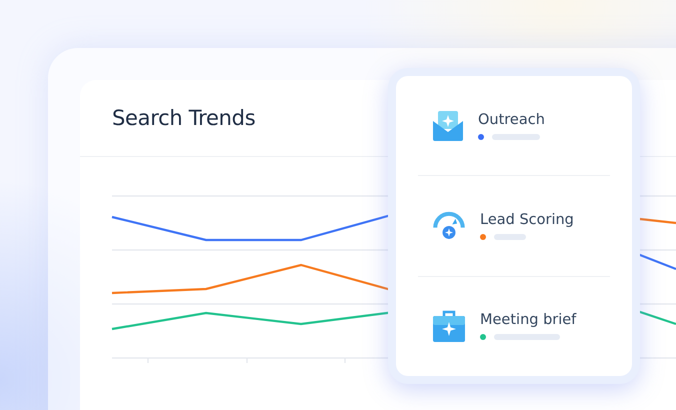 Image resolution: width=676 pixels, height=410 pixels. Describe the element at coordinates (448, 126) in the screenshot. I see `envelope-sparkle-icon` at that location.